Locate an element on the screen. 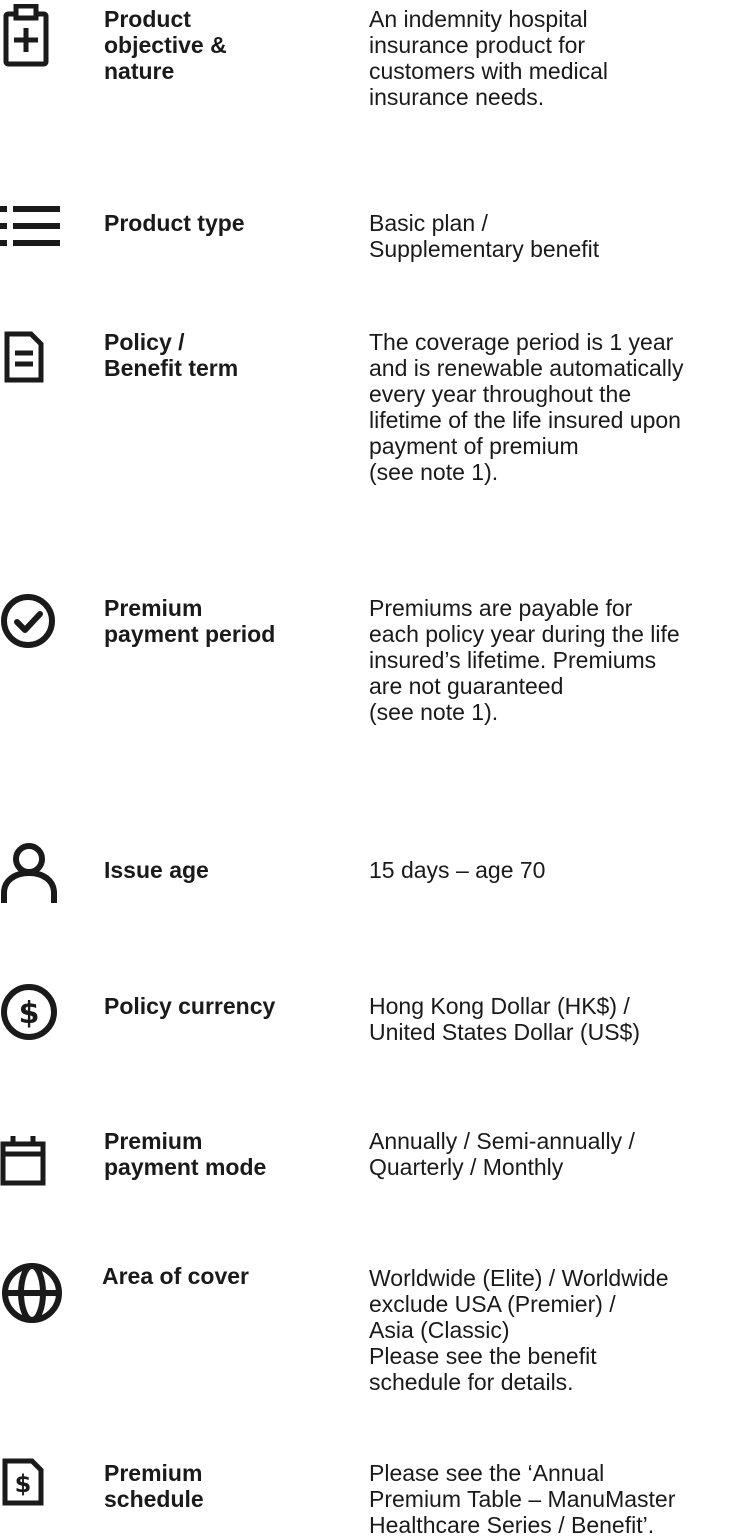 The width and height of the screenshot is (736, 1538). row-value: Basic plan / Supplementary benefit is located at coordinates (484, 236).